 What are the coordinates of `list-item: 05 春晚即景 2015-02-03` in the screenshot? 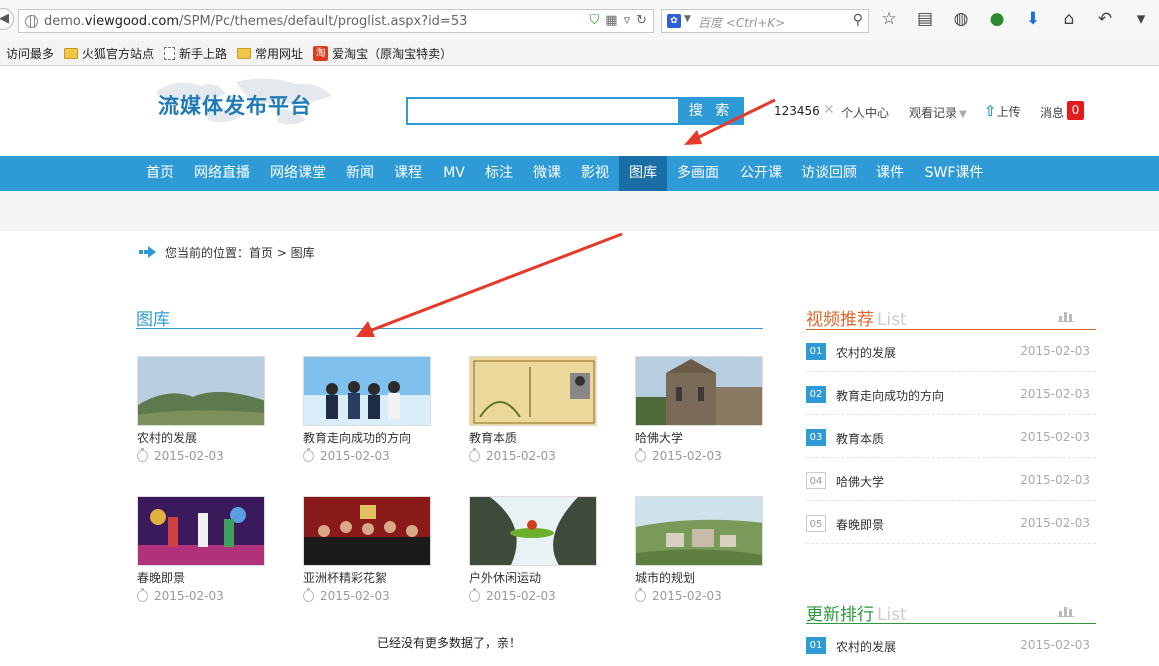 It's located at (951, 522).